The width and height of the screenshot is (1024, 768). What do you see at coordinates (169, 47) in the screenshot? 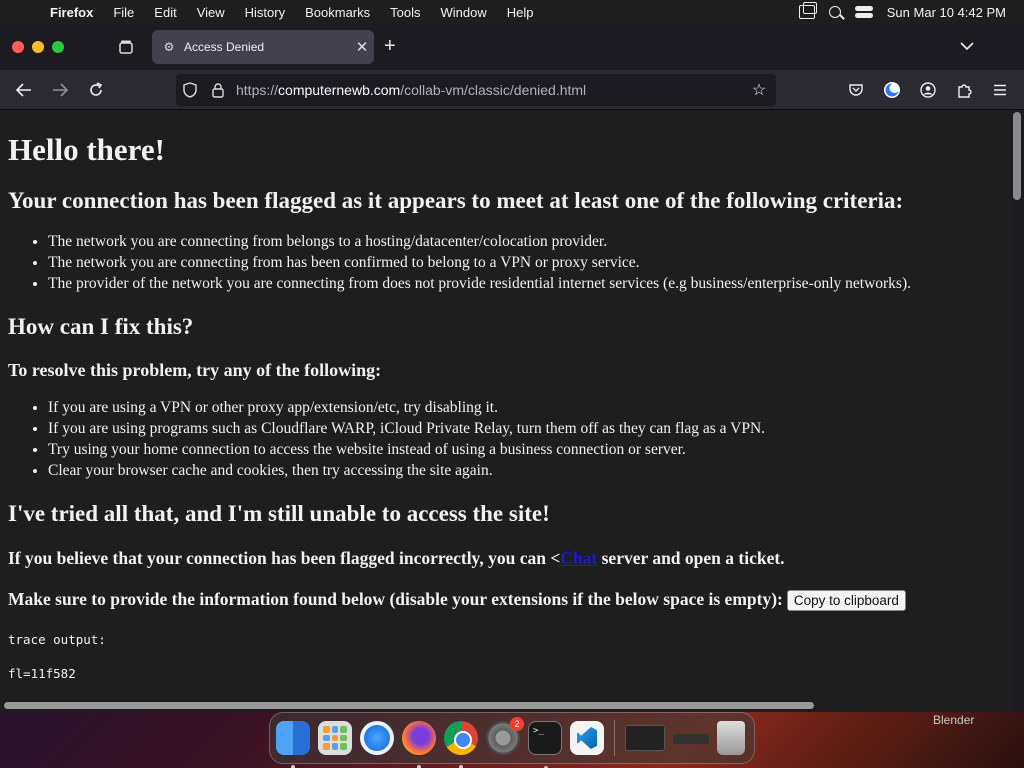
I see `tab-favicon-icon: ⚙` at bounding box center [169, 47].